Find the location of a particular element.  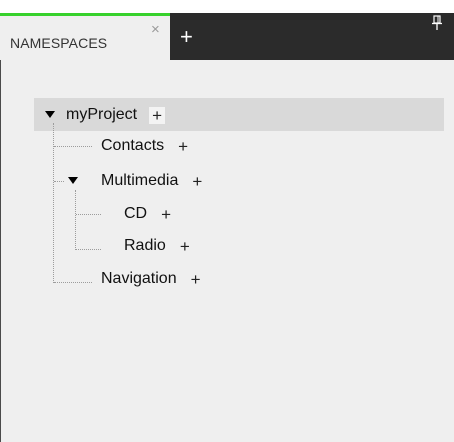

tree-node-cd: CD + is located at coordinates (147, 214).